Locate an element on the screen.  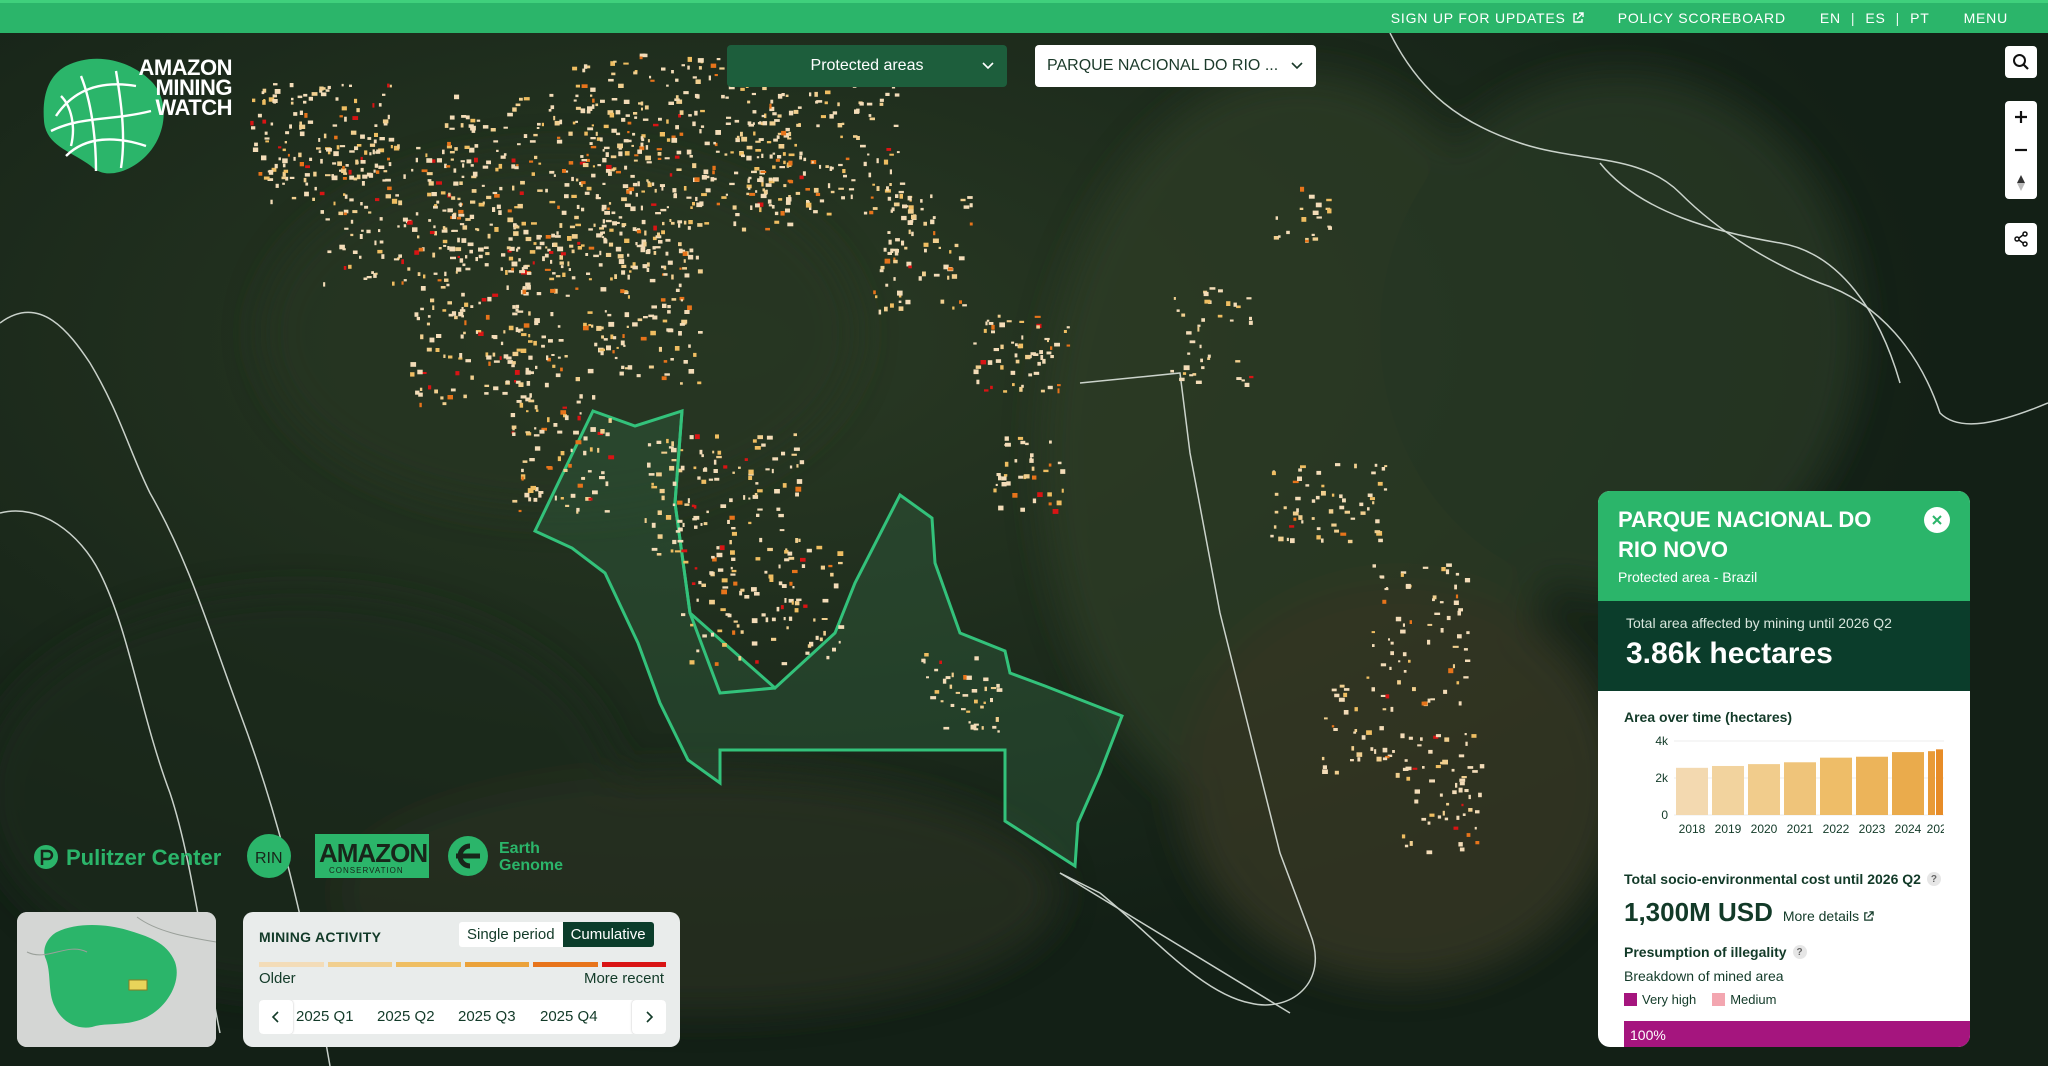
share-button is located at coordinates (2021, 239).